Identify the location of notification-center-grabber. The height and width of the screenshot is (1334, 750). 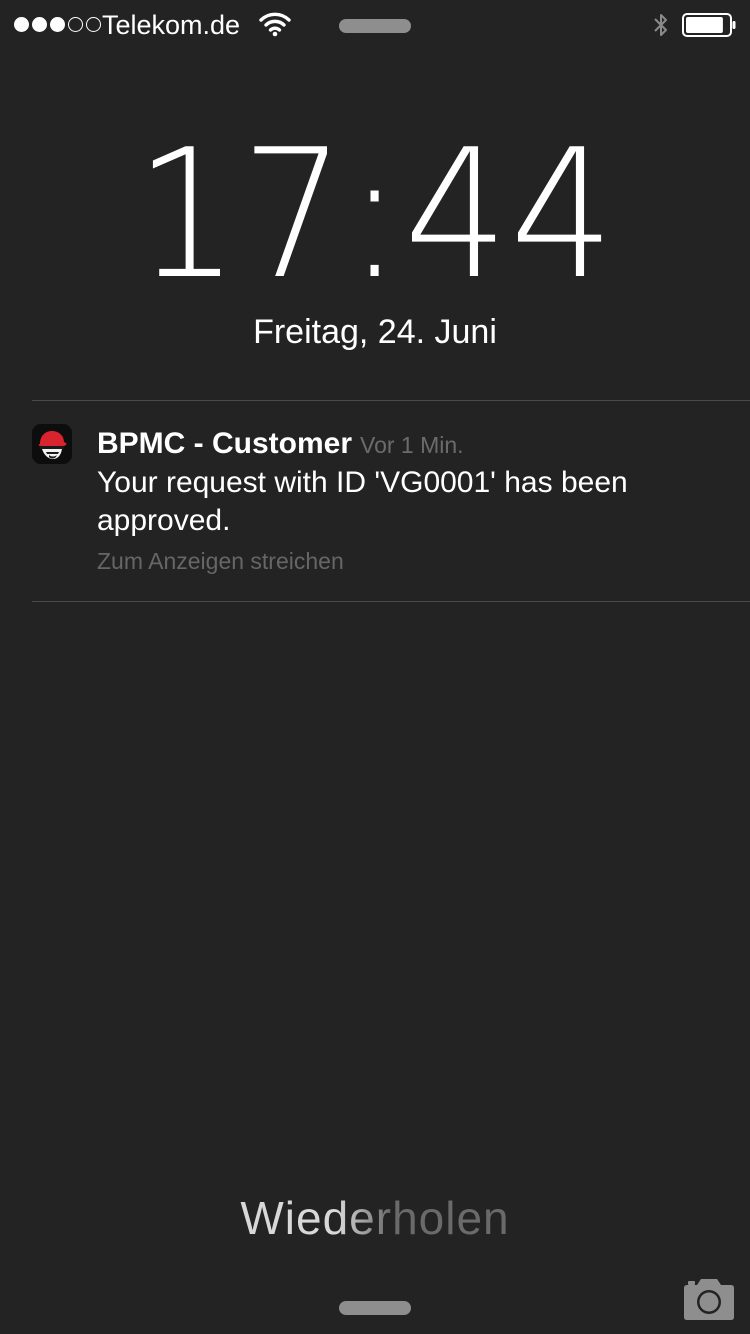
(375, 26).